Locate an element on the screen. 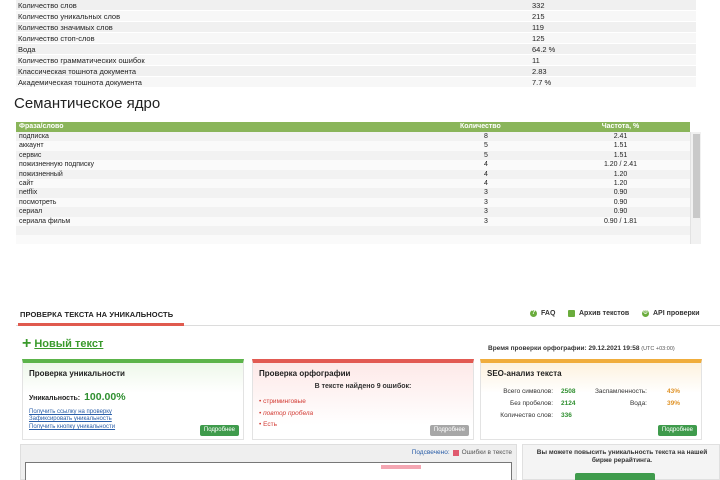 This screenshot has height=480, width=720. api-link: ⚙ API проверки is located at coordinates (671, 313).